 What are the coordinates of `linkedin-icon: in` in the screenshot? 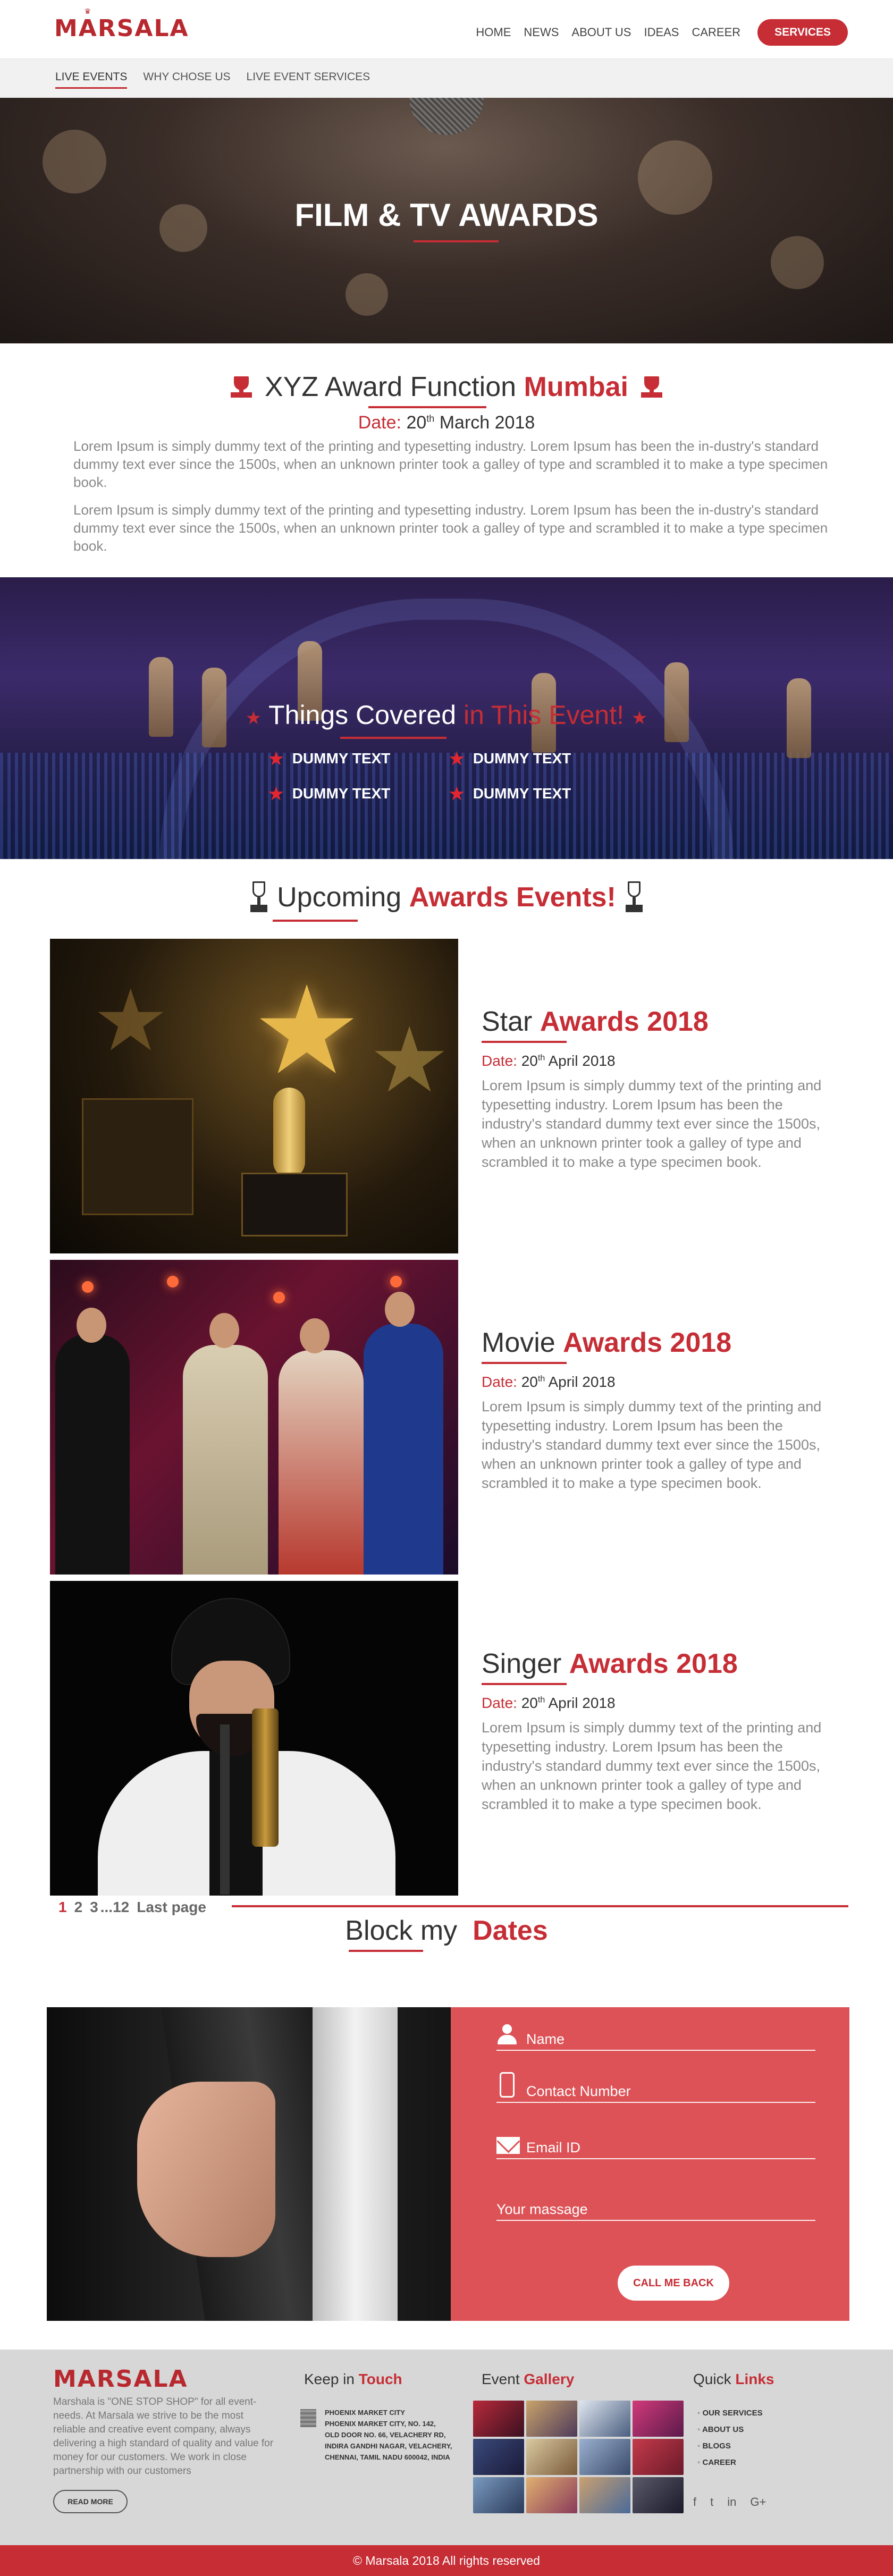 It's located at (731, 2502).